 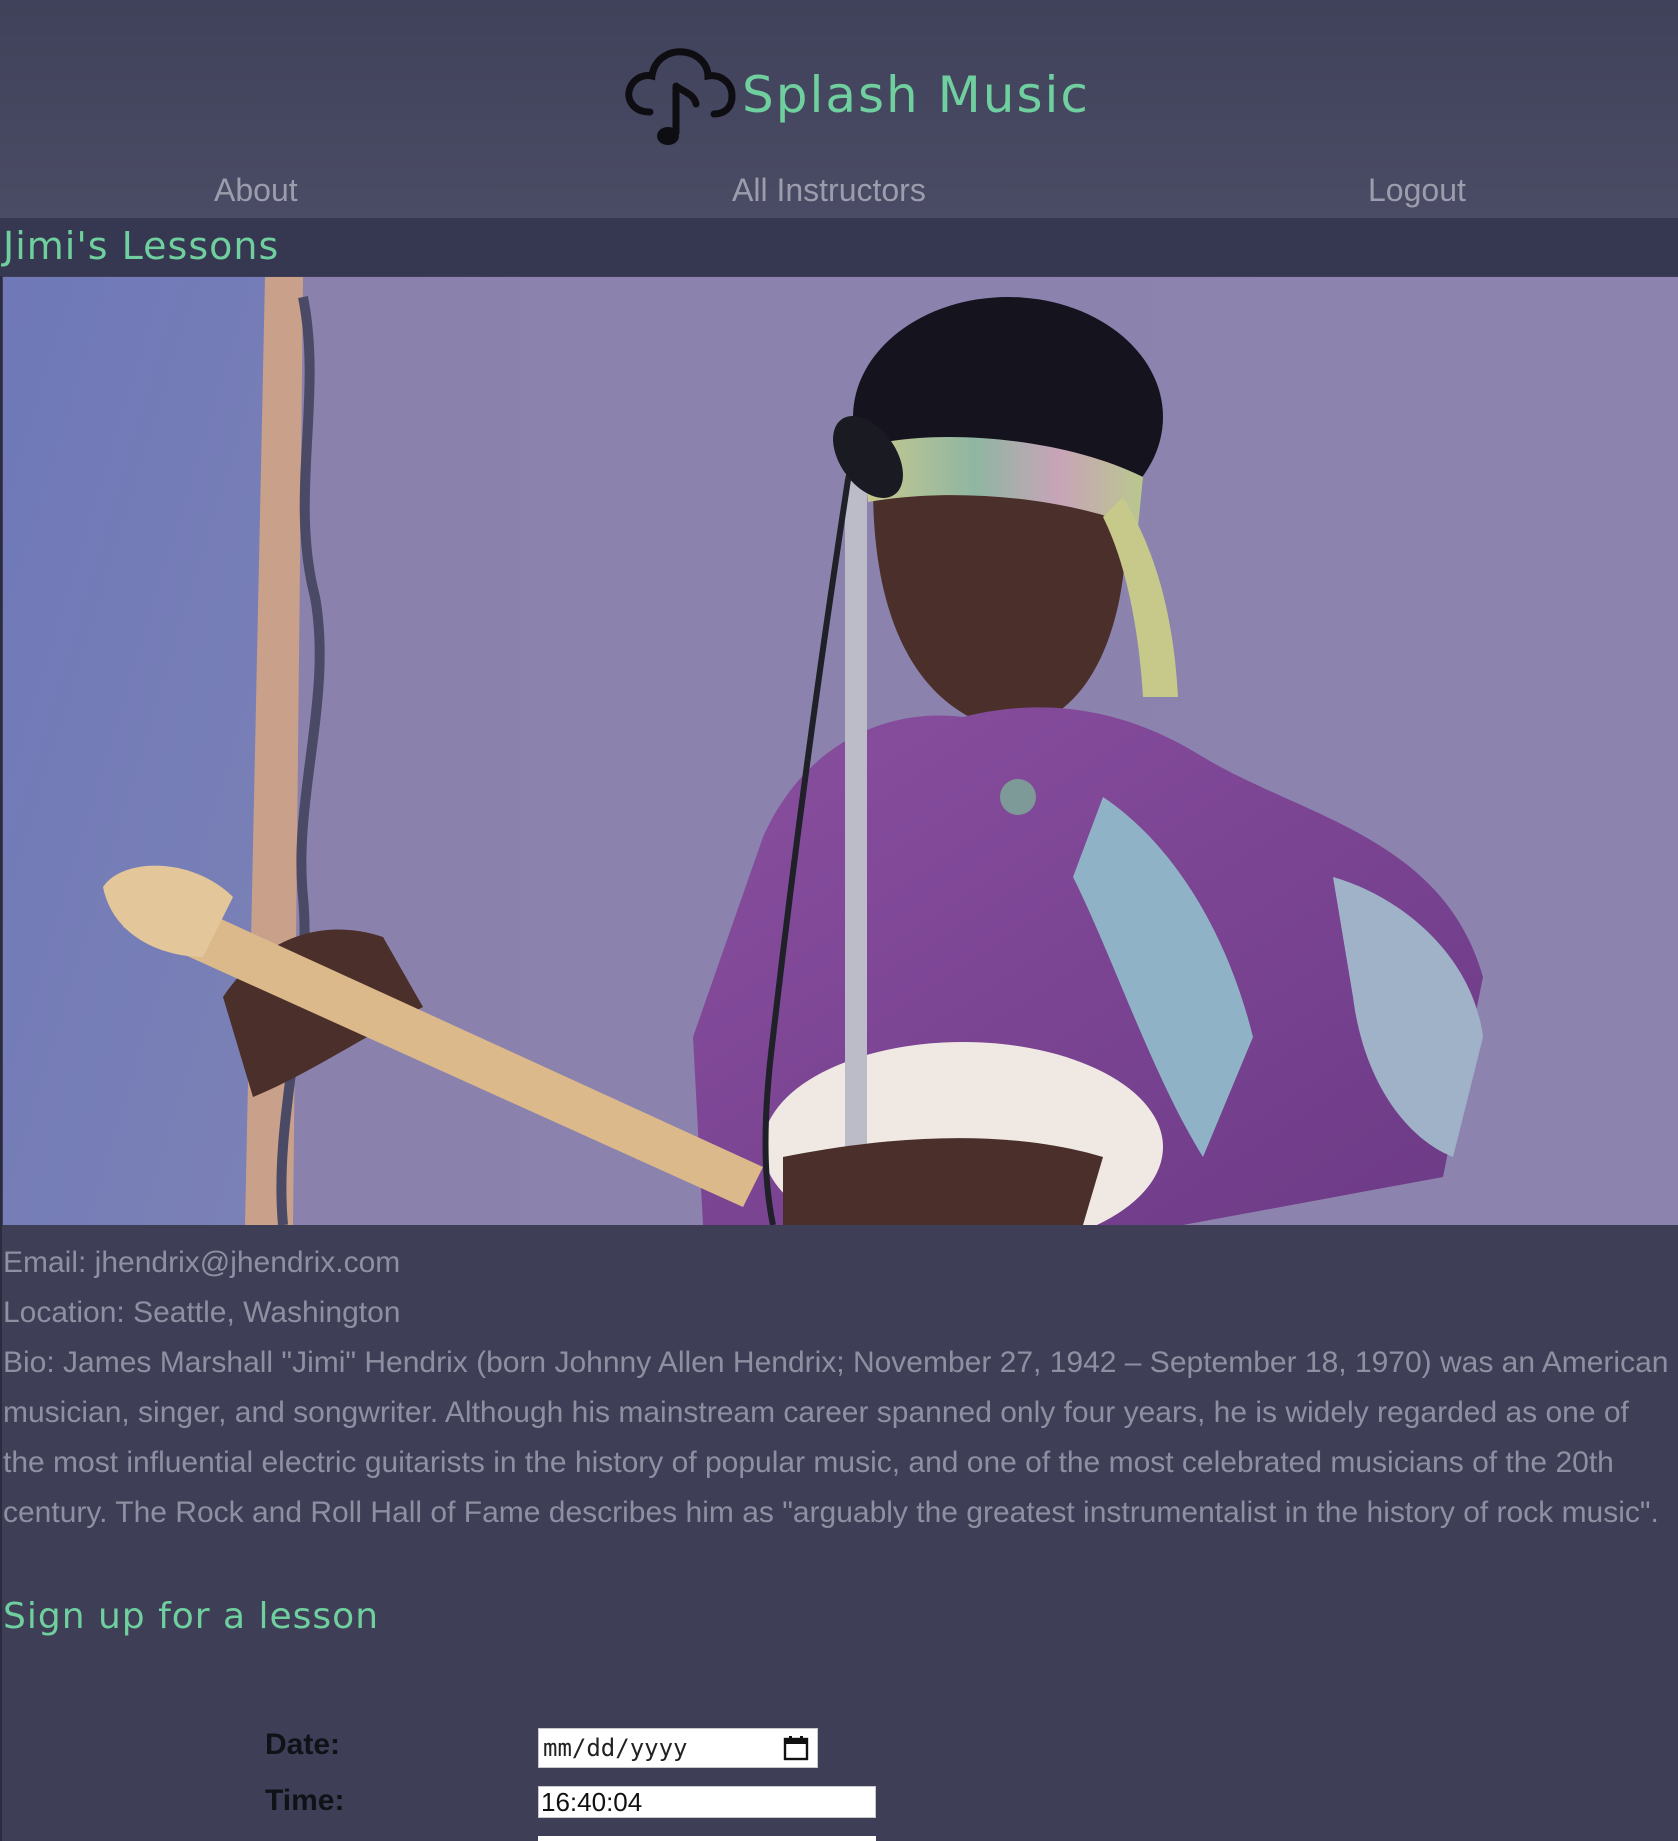 I want to click on date-placeholder: mm/dd/yyyy, so click(x=615, y=1748).